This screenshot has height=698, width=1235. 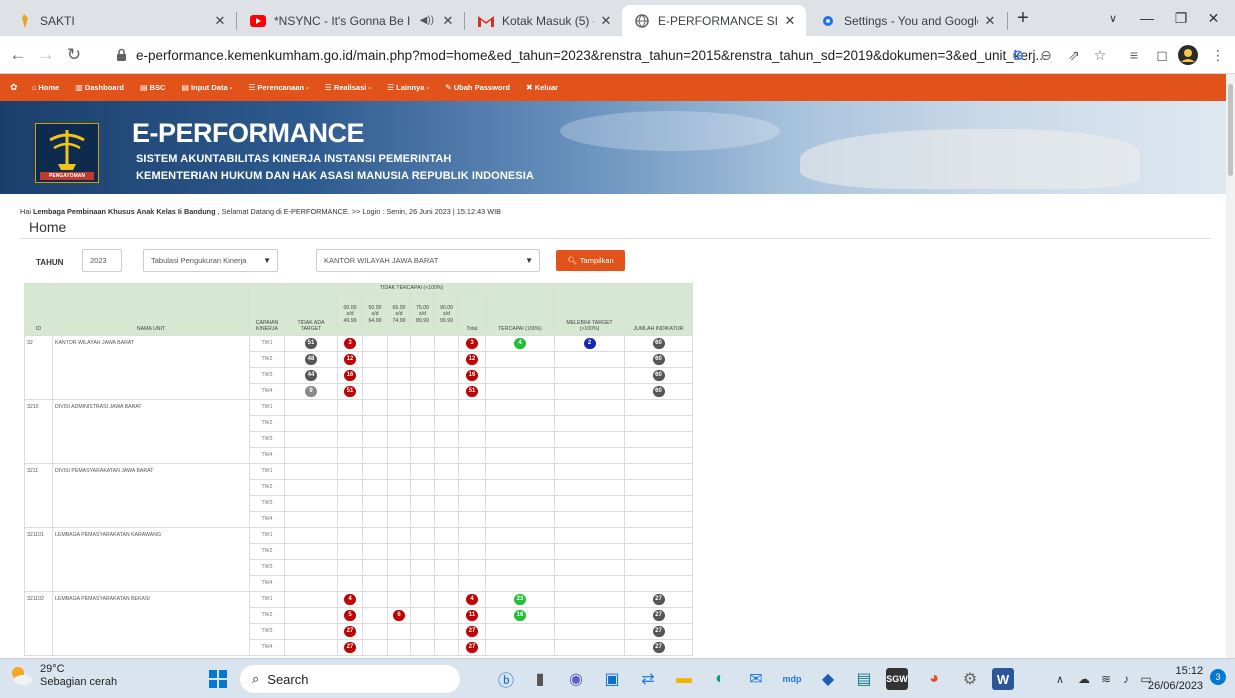 I want to click on menu-dashboard: ▥ Dashboard, so click(x=99, y=87).